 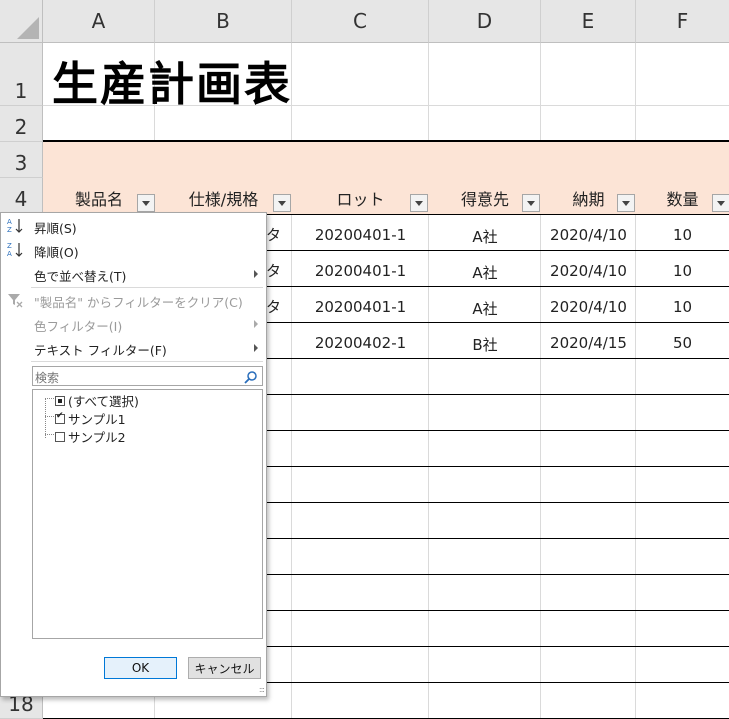 What do you see at coordinates (21, 196) in the screenshot?
I see `row-header-4: 4` at bounding box center [21, 196].